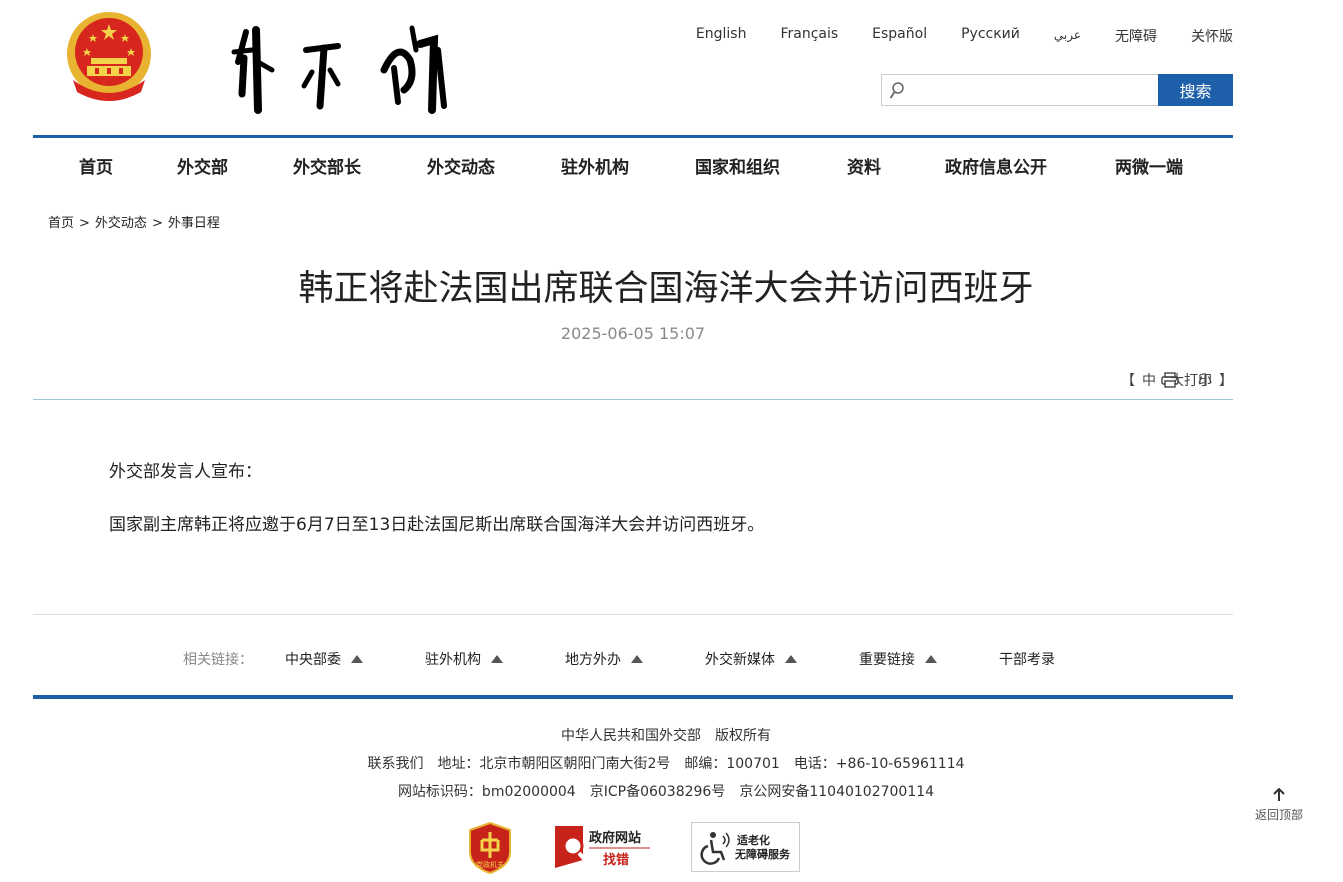 This screenshot has width=1343, height=882. I want to click on related-missions-abroad: 驻外机构, so click(464, 659).